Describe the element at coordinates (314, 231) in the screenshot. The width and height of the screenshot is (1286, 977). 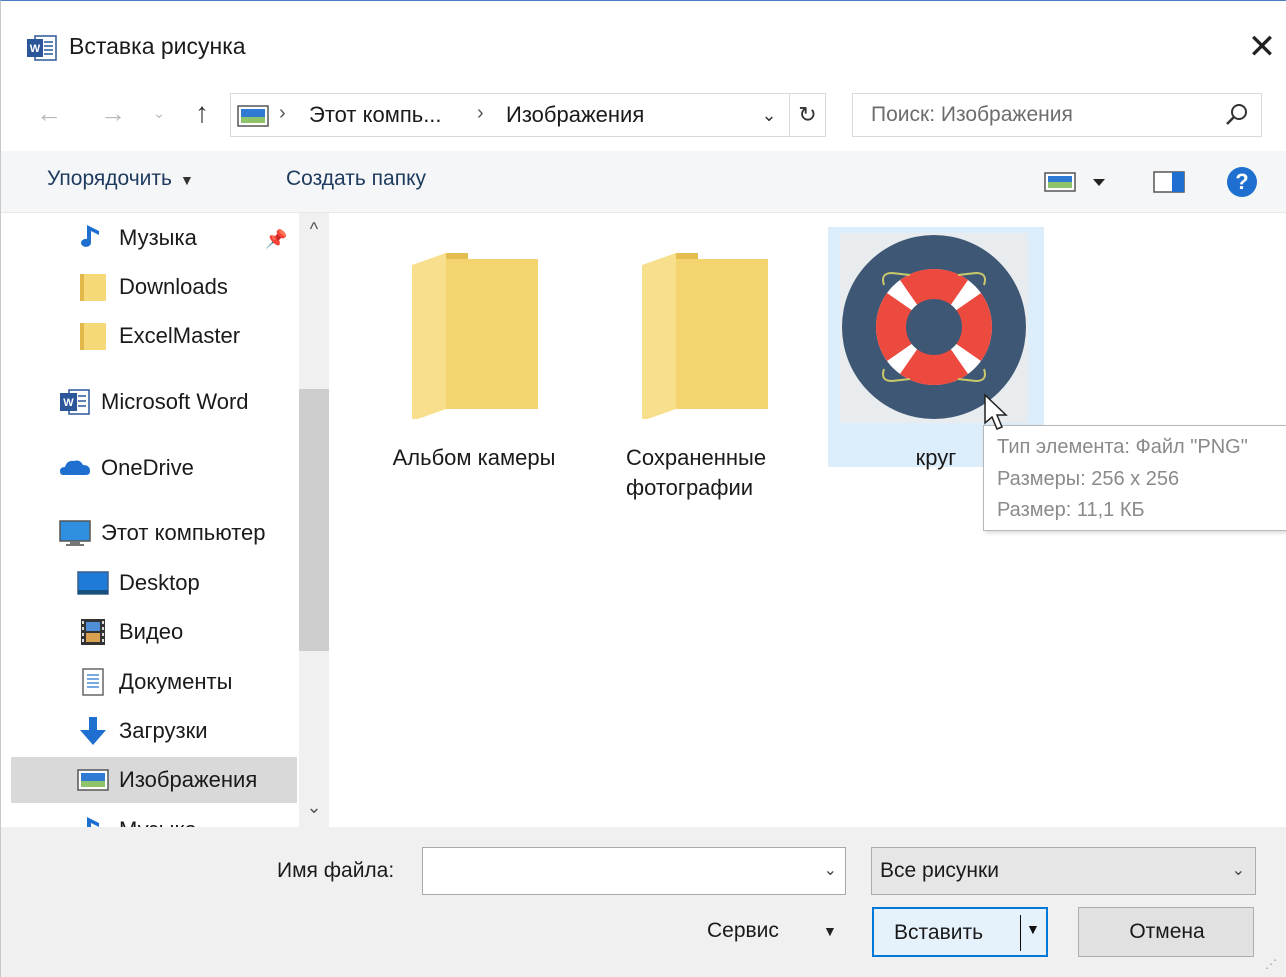
I see `scroll-up-button: ^` at that location.